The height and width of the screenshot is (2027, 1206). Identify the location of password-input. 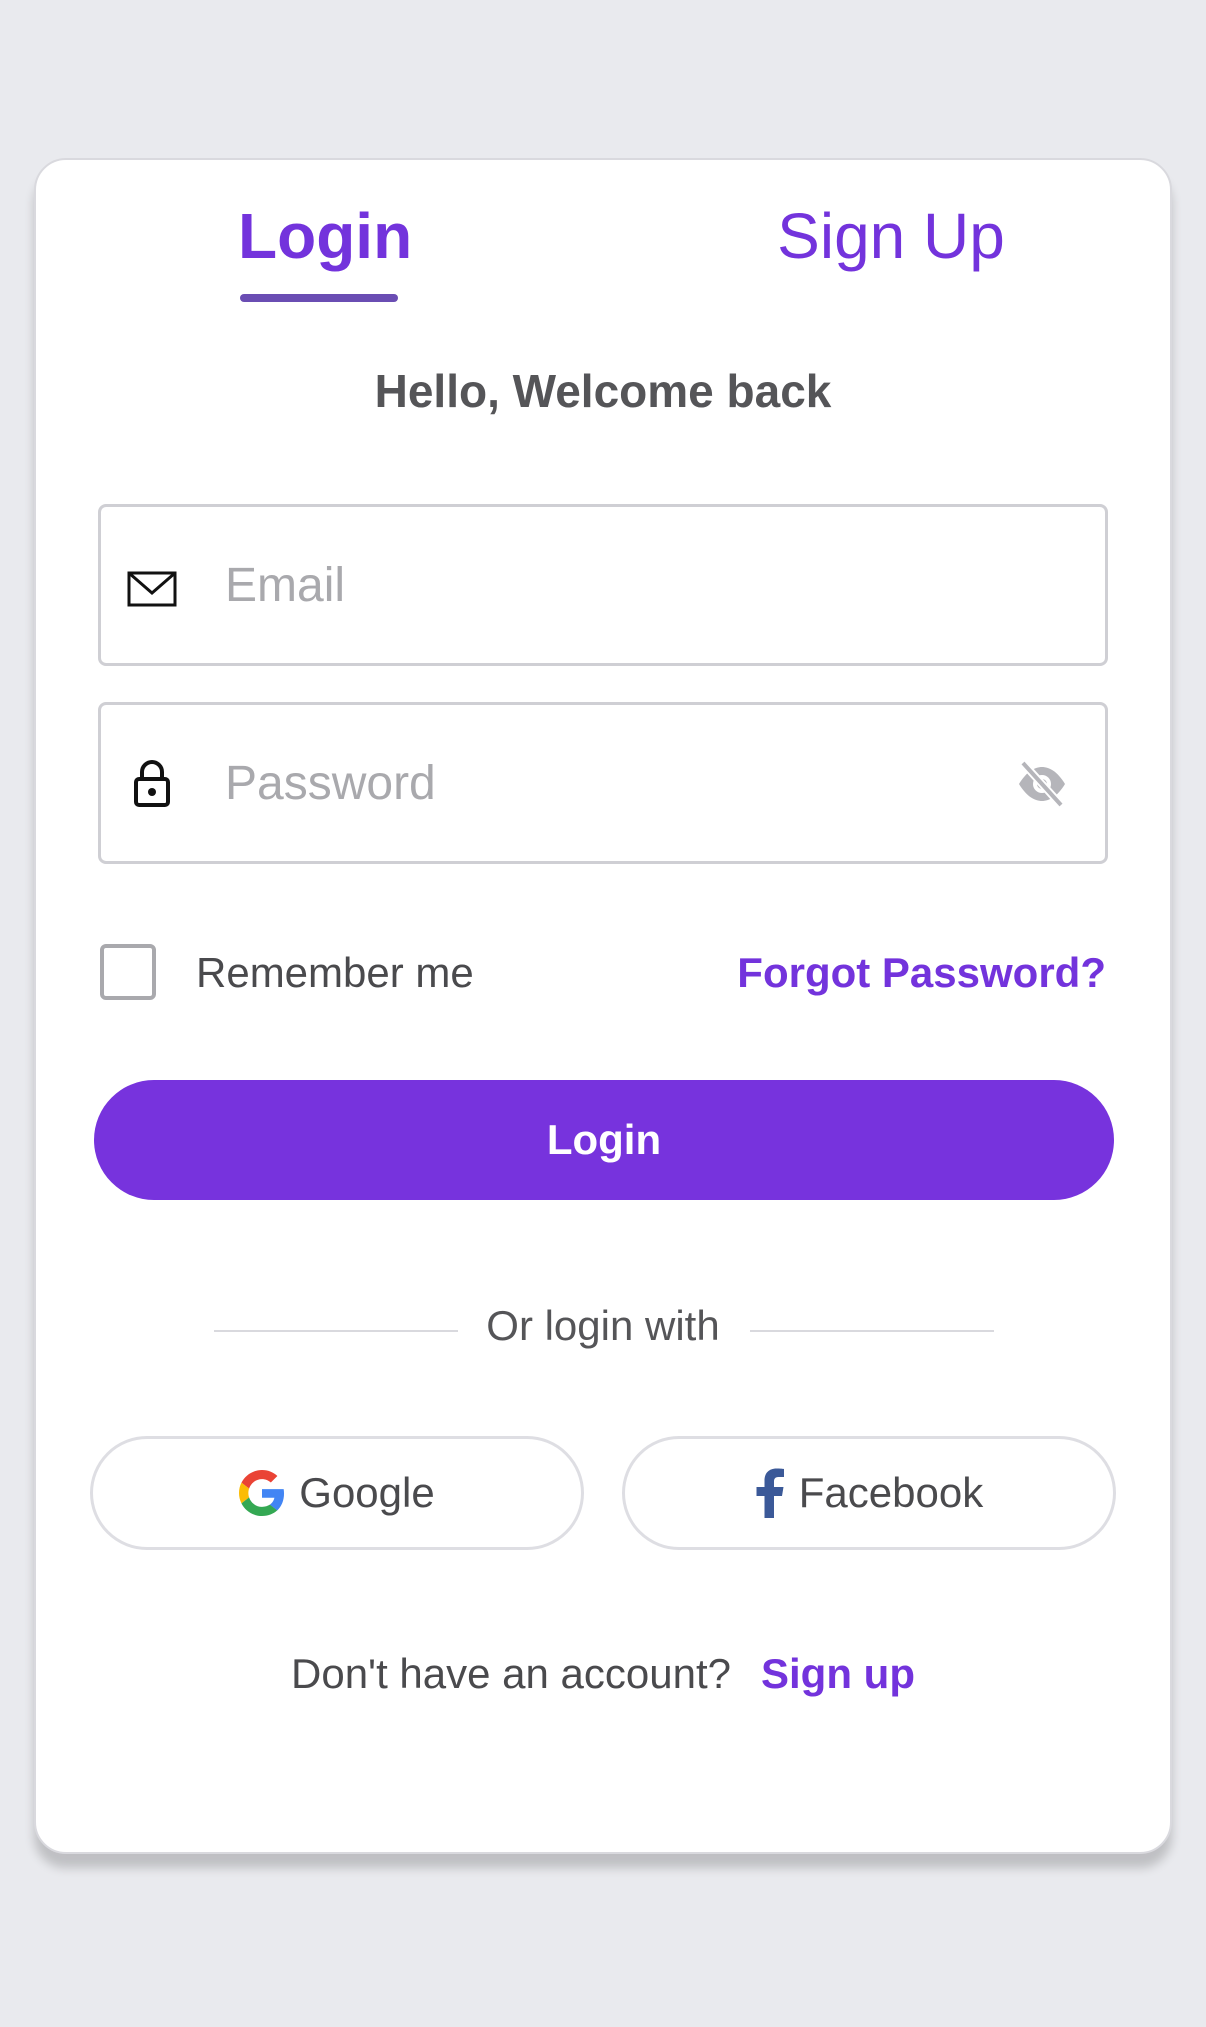
(595, 783).